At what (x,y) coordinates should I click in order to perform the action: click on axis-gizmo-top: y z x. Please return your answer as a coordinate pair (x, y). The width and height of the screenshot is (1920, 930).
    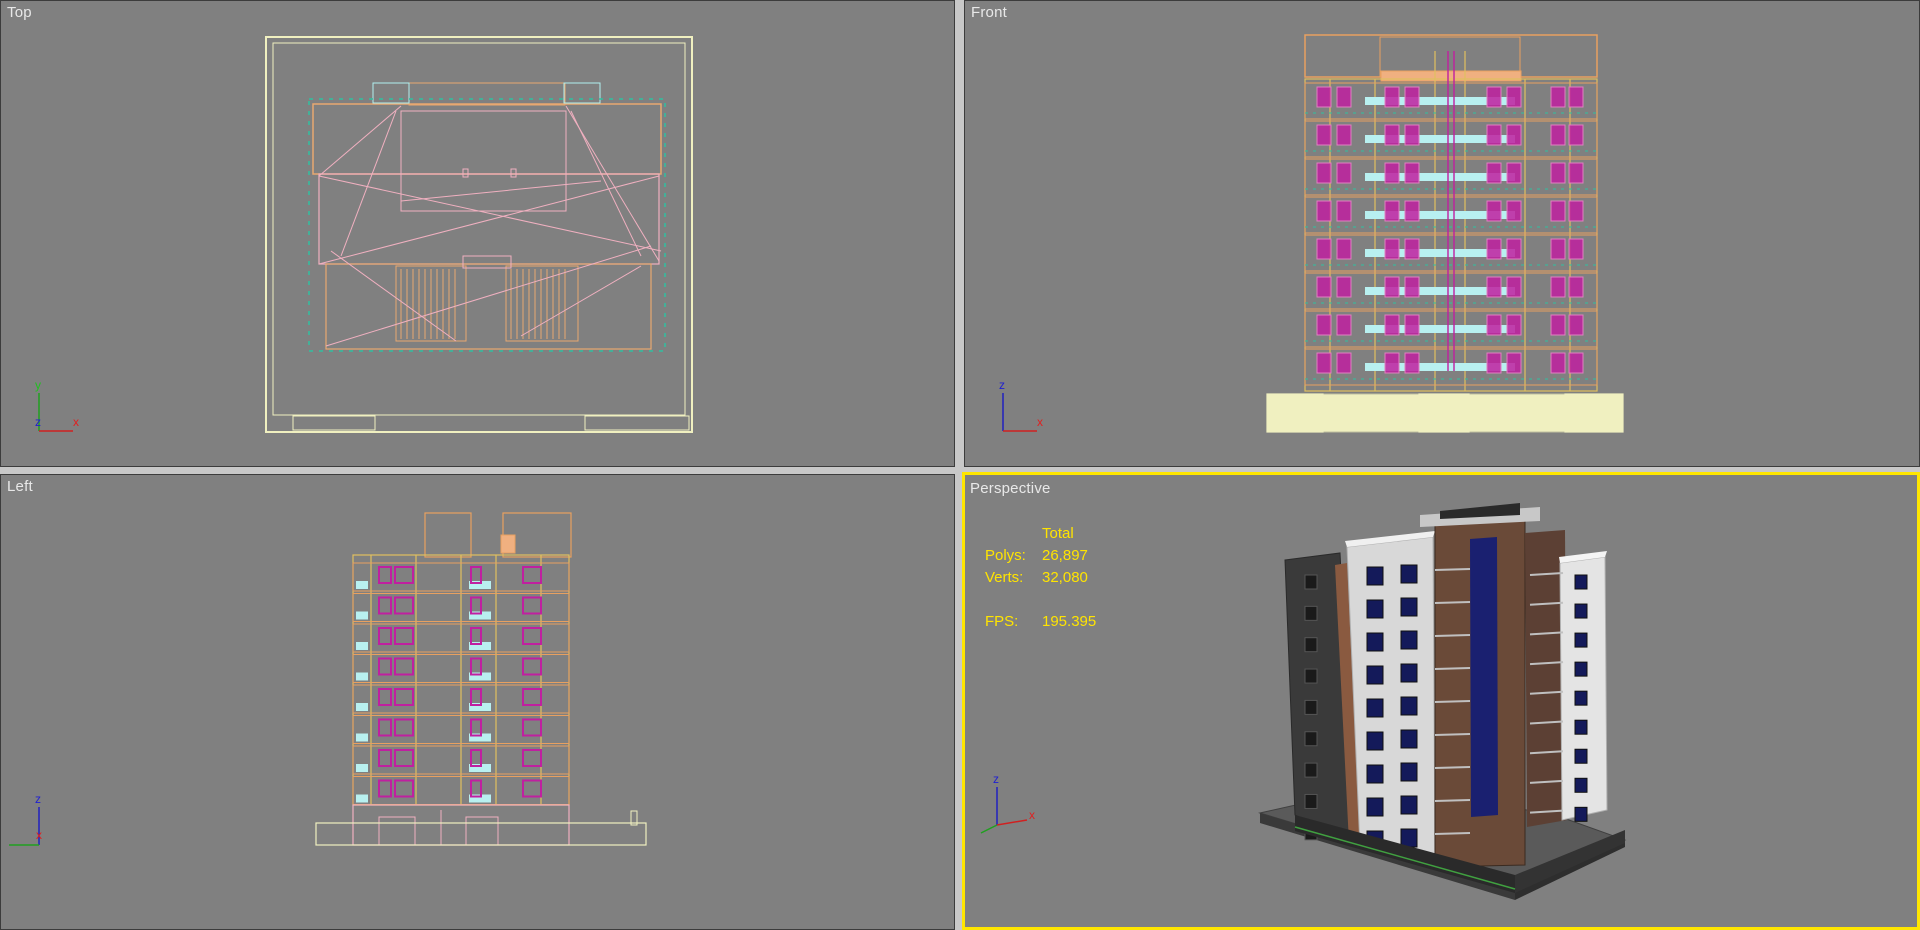
    Looking at the image, I should click on (57, 405).